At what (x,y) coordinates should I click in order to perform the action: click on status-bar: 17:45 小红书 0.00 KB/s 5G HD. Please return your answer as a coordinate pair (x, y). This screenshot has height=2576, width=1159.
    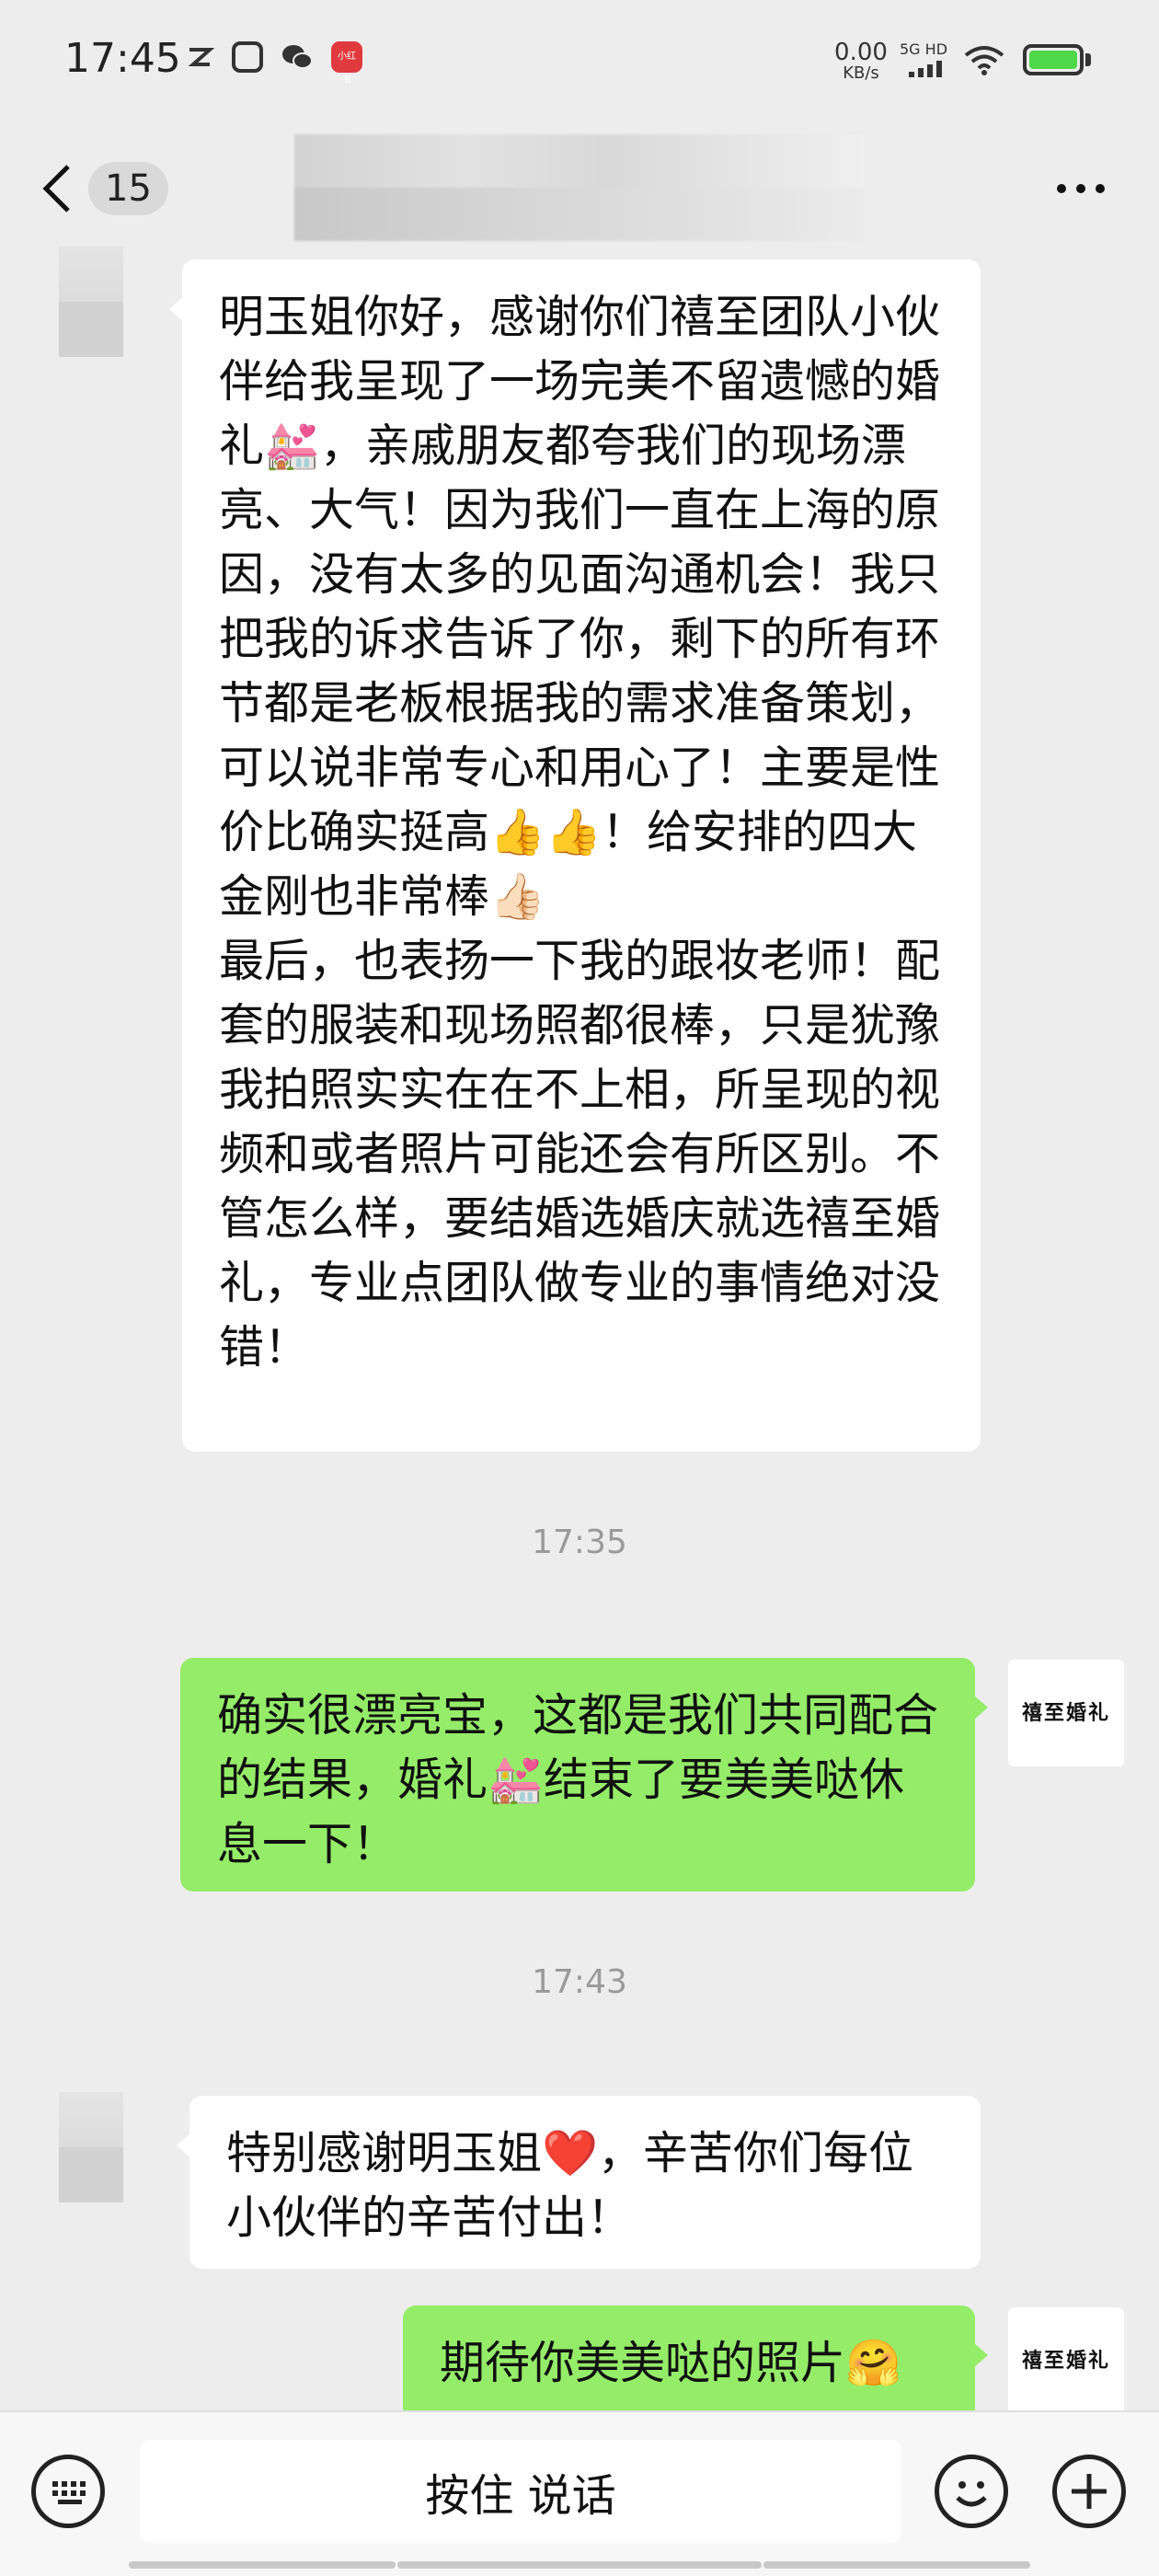
    Looking at the image, I should click on (579, 64).